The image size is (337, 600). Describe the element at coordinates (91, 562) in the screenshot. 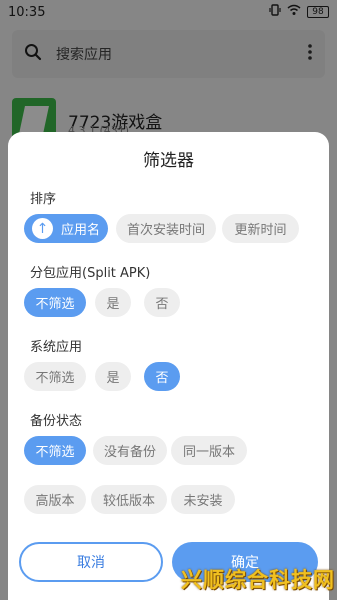

I see `cancel-button: 取消` at that location.